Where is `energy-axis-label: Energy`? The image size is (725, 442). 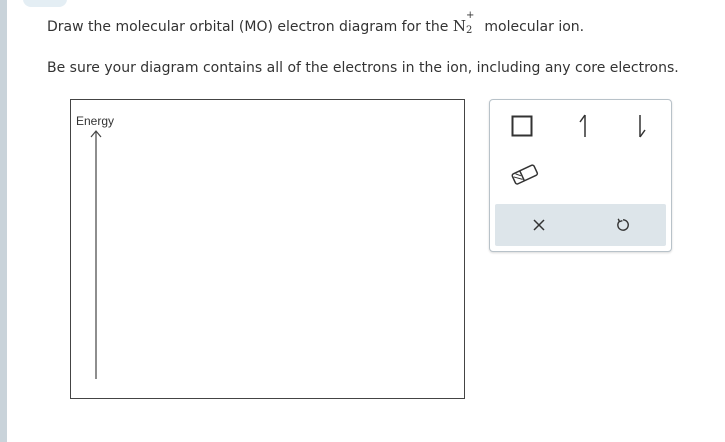 energy-axis-label: Energy is located at coordinates (95, 121).